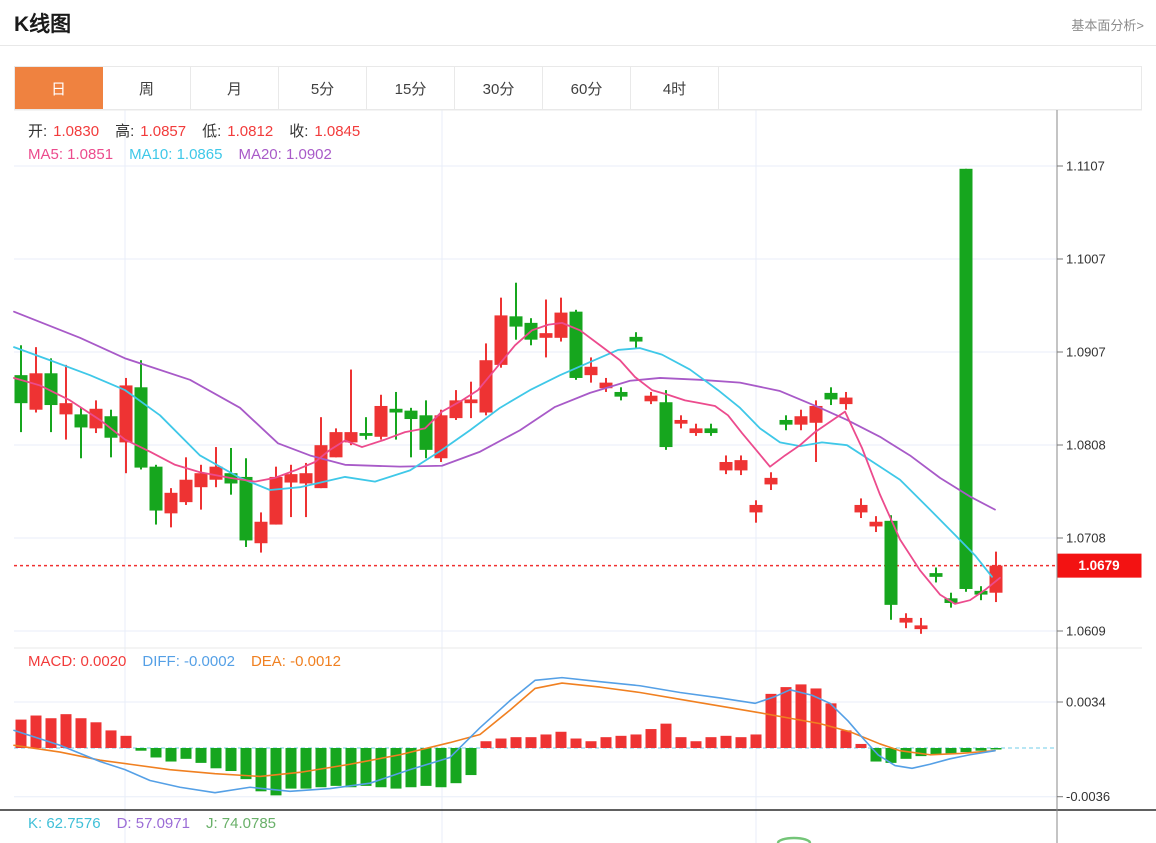 This screenshot has width=1156, height=843. I want to click on ohlc-value-0: 1.0830, so click(76, 131).